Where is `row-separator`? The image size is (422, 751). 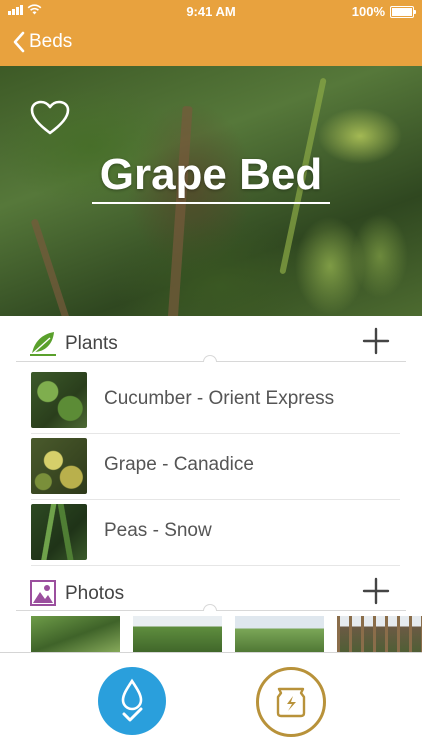
row-separator is located at coordinates (215, 565).